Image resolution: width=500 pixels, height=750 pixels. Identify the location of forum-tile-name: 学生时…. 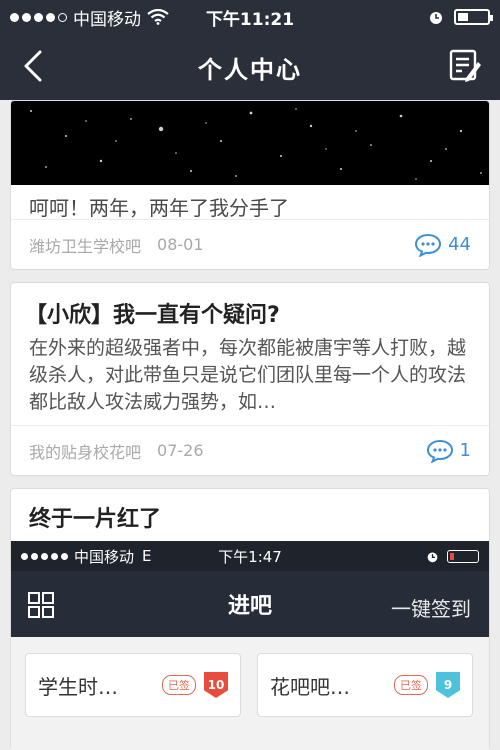
(78, 686).